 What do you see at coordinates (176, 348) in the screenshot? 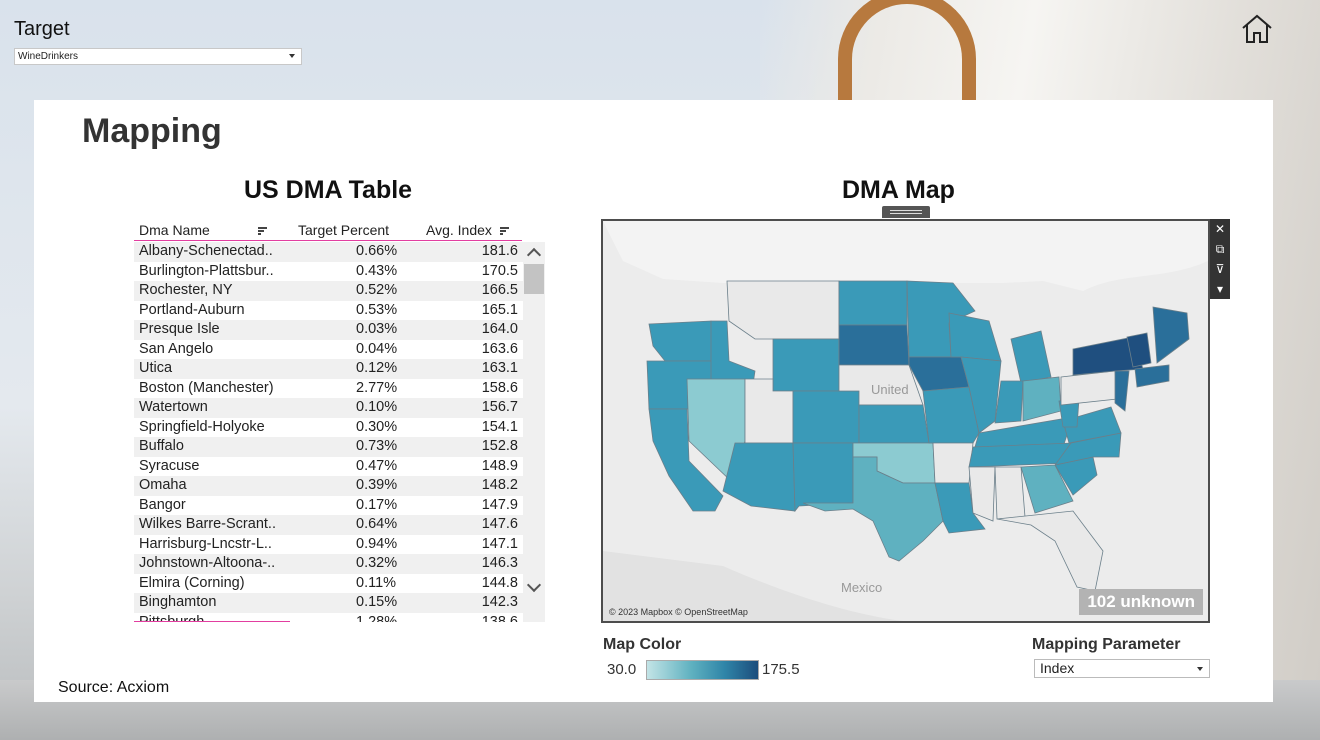
I see `dma-name-cell: San Angelo` at bounding box center [176, 348].